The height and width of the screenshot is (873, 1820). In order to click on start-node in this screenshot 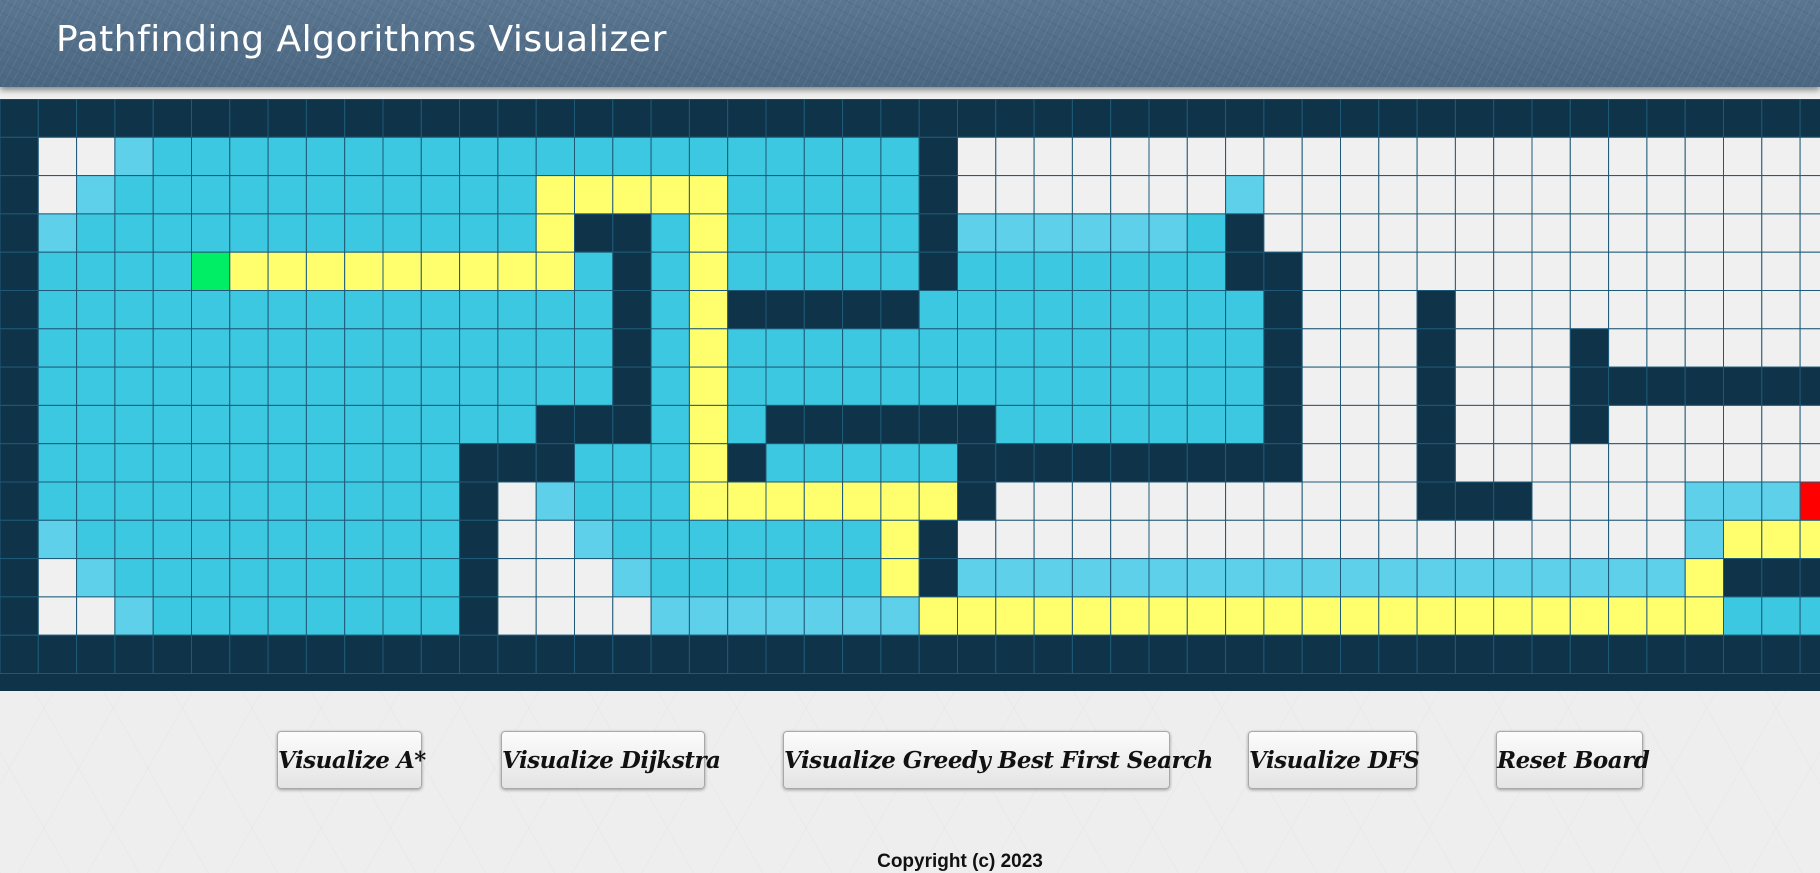, I will do `click(211, 271)`.